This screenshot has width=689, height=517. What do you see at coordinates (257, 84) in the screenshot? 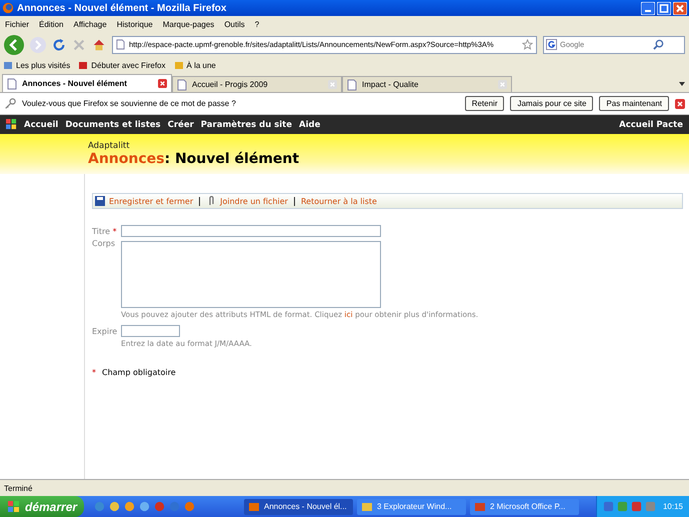
I see `browser-tab: Accueil - Progis 2009` at bounding box center [257, 84].